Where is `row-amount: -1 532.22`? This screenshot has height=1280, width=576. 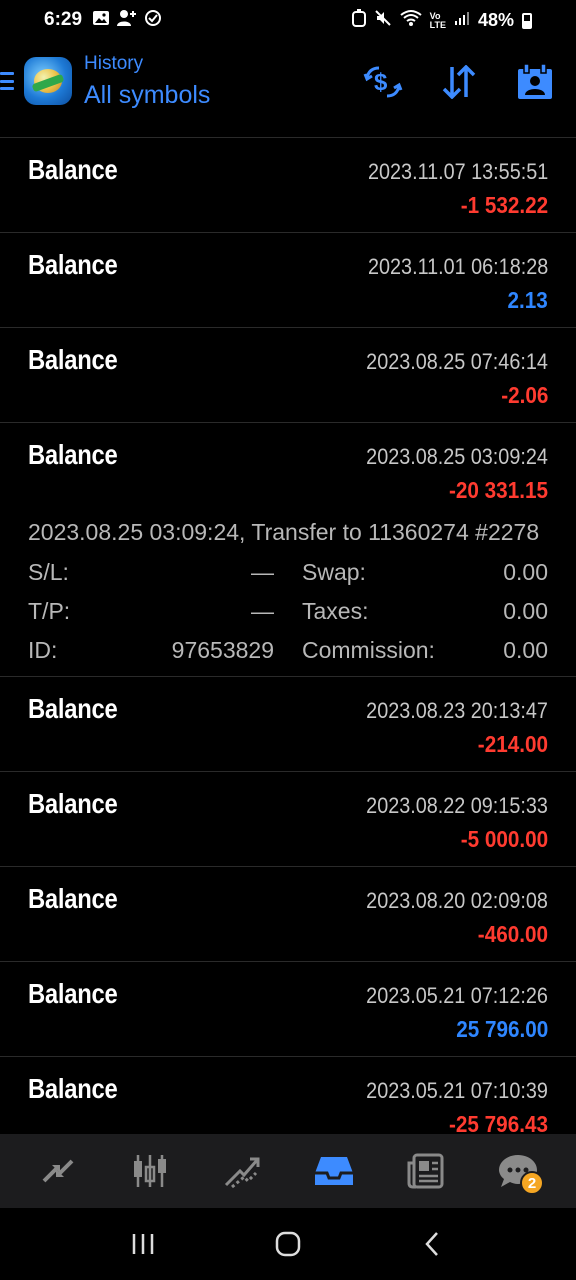 row-amount: -1 532.22 is located at coordinates (504, 205).